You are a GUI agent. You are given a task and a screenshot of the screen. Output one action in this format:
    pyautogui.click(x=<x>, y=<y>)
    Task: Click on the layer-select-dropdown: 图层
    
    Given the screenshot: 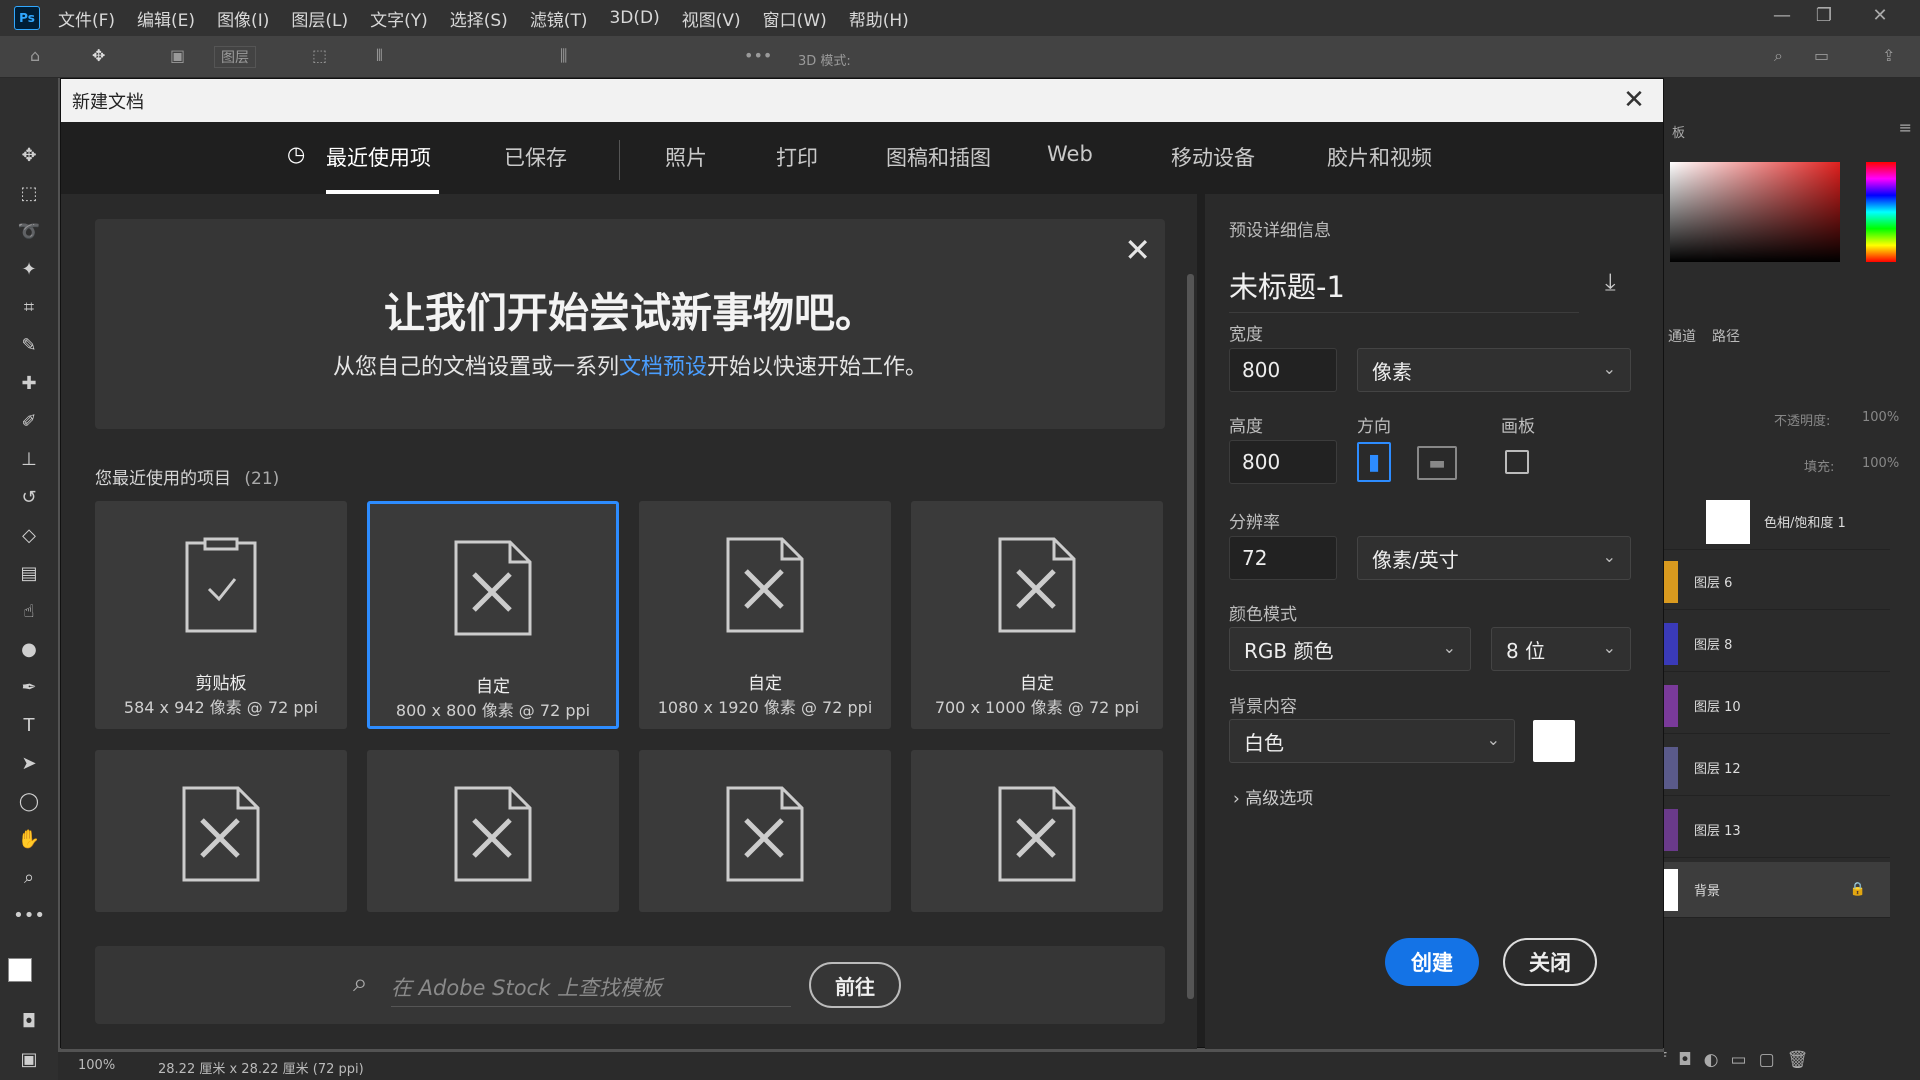 What is the action you would take?
    pyautogui.click(x=235, y=57)
    